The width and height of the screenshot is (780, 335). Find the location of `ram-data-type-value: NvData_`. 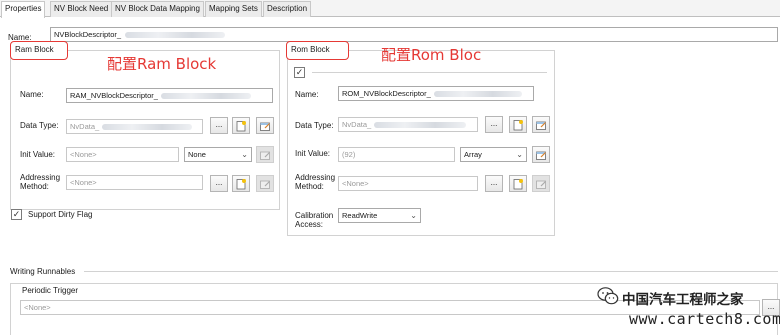

ram-data-type-value: NvData_ is located at coordinates (85, 126).